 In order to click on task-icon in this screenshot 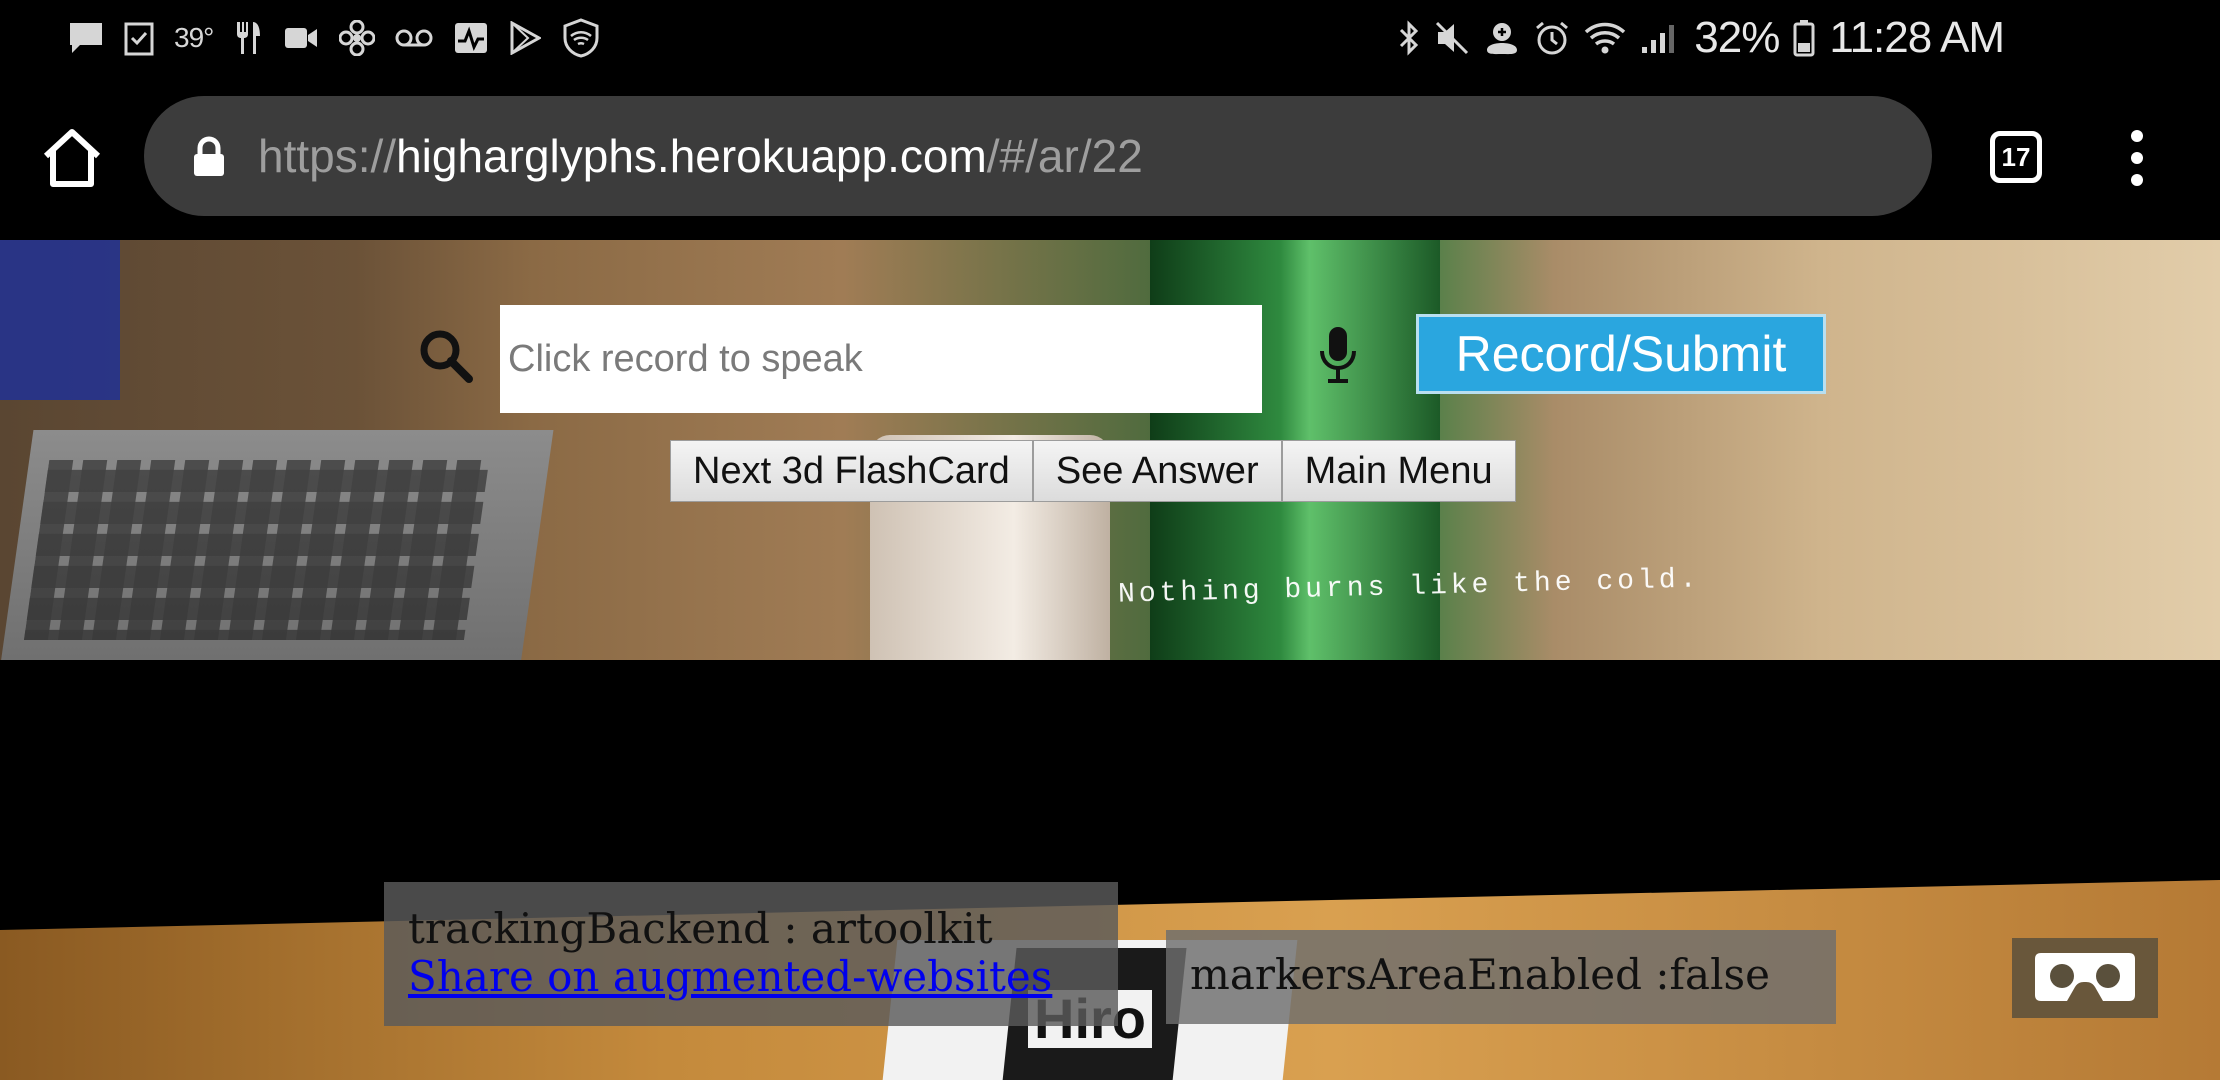, I will do `click(139, 38)`.